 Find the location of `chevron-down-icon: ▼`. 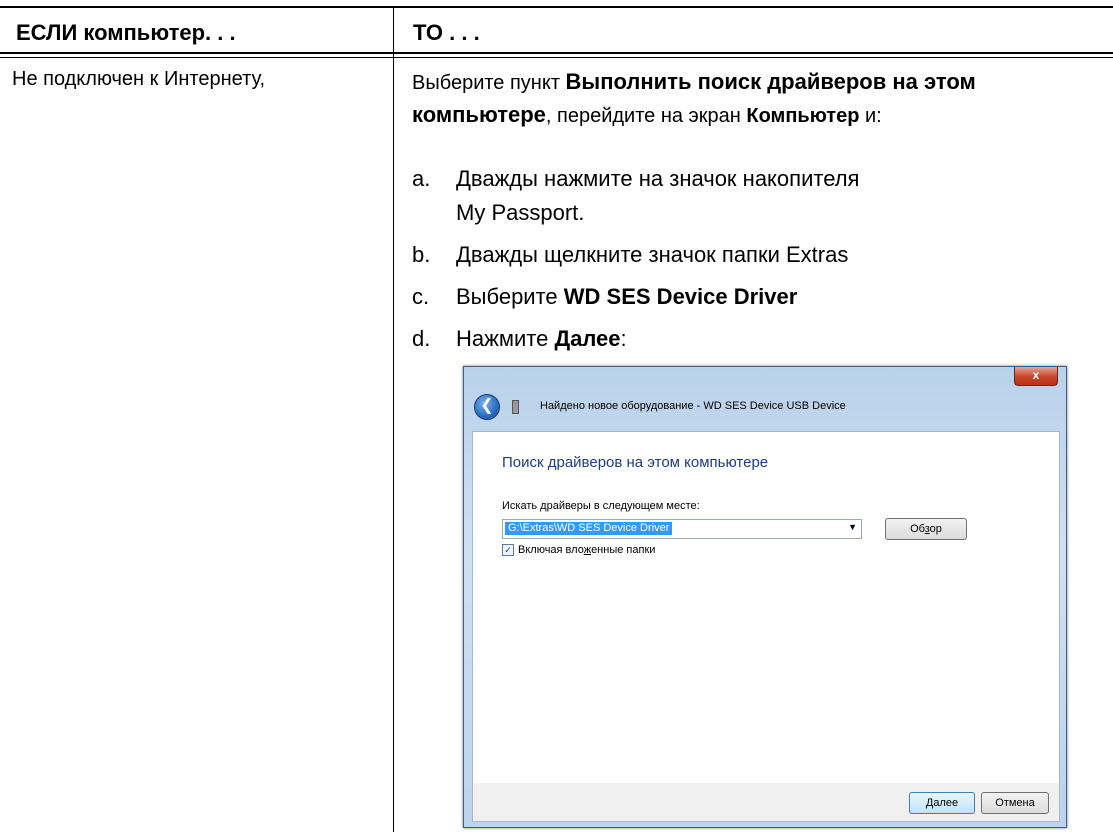

chevron-down-icon: ▼ is located at coordinates (852, 527).